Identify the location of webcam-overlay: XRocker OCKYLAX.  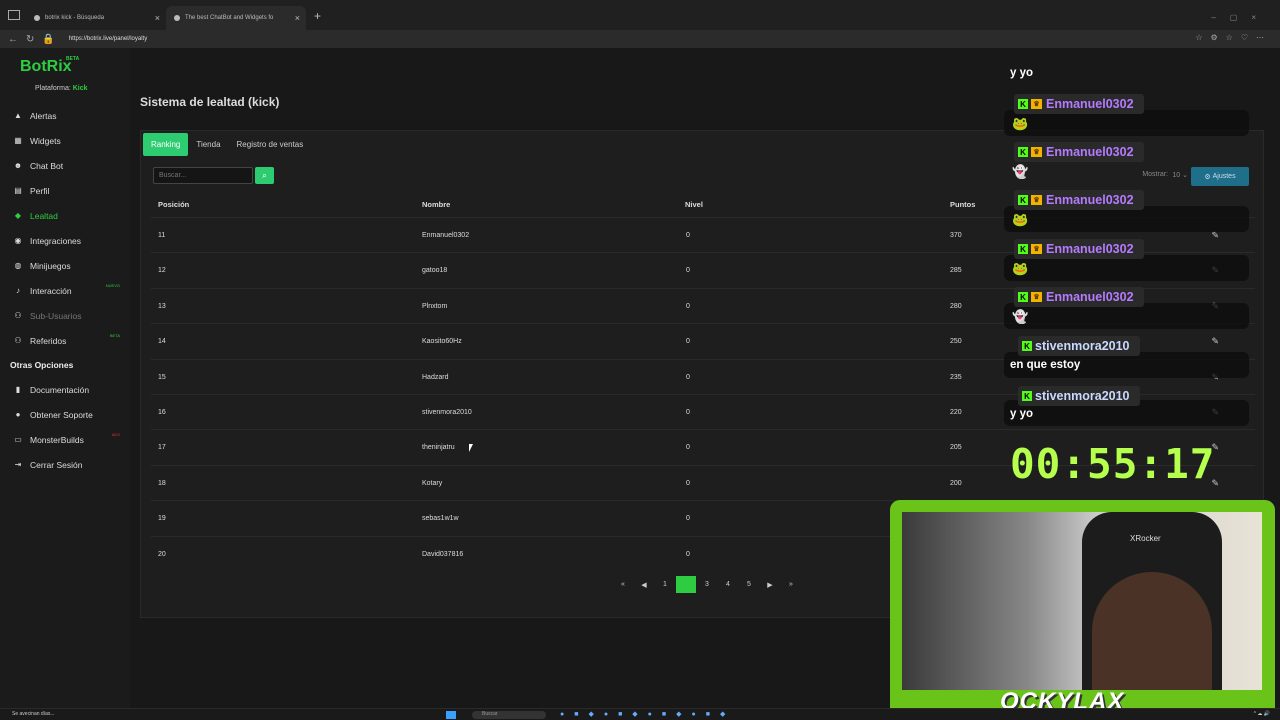
(1082, 610).